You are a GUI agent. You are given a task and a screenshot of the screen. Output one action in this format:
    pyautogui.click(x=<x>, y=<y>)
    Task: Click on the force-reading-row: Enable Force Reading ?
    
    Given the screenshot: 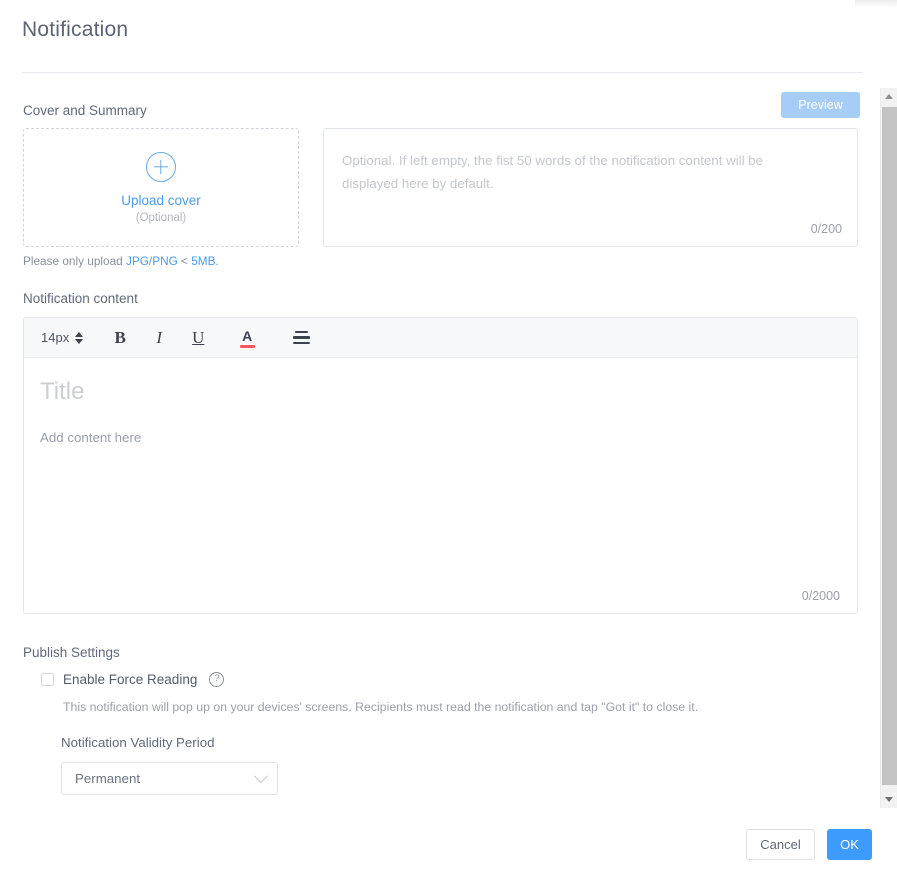 What is the action you would take?
    pyautogui.click(x=133, y=679)
    